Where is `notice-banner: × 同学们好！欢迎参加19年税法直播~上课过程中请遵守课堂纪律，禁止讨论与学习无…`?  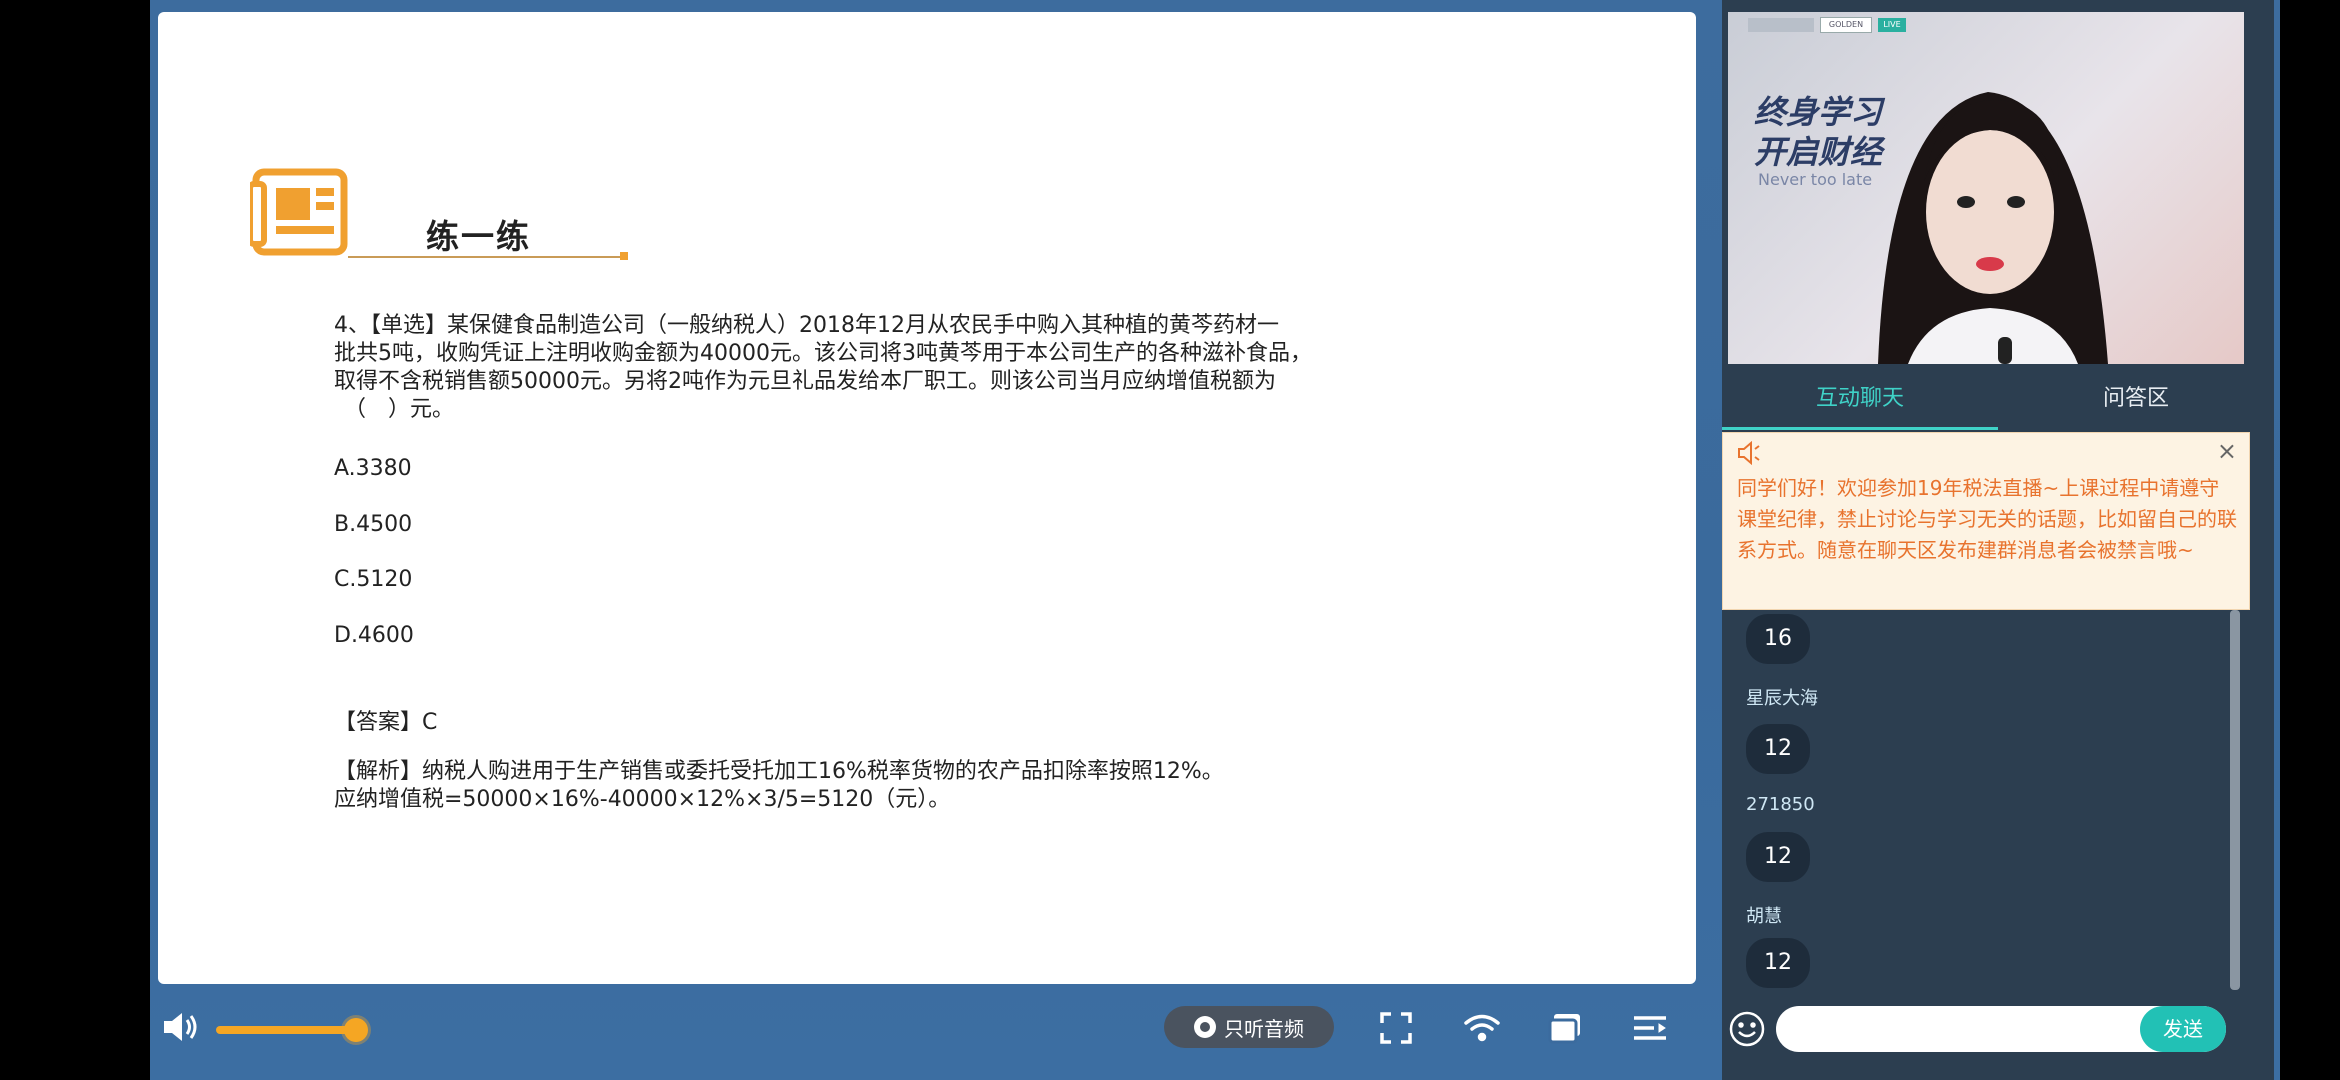 notice-banner: × 同学们好！欢迎参加19年税法直播~上课过程中请遵守课堂纪律，禁止讨论与学习无… is located at coordinates (1986, 521).